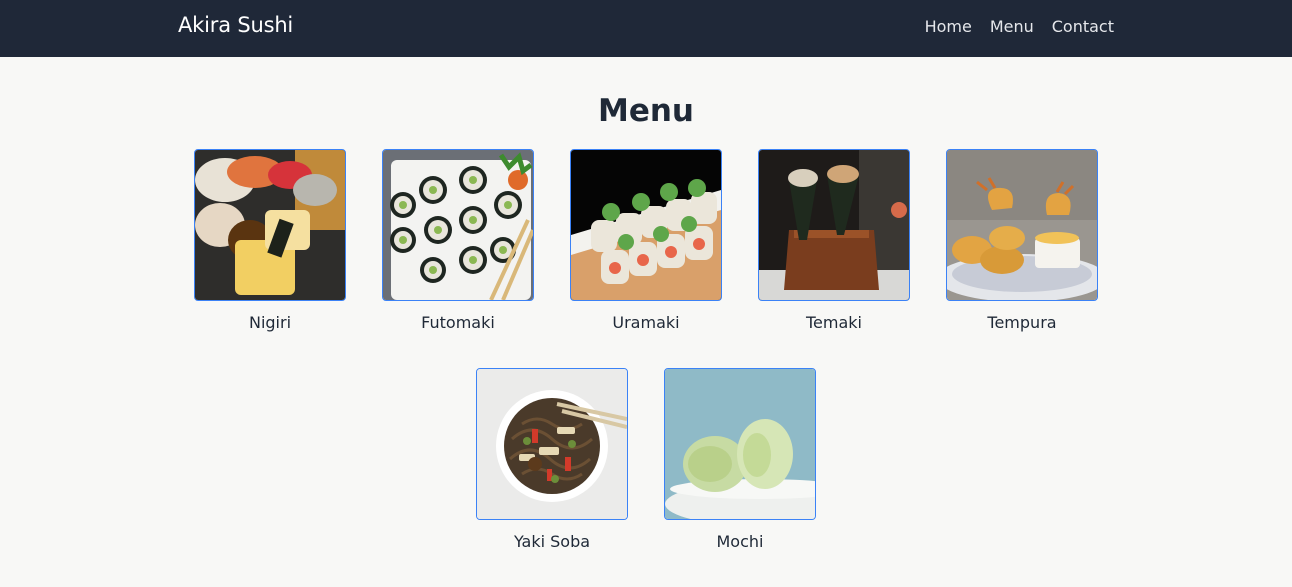 The width and height of the screenshot is (1292, 587). I want to click on nav-link-contact: Contact, so click(1083, 26).